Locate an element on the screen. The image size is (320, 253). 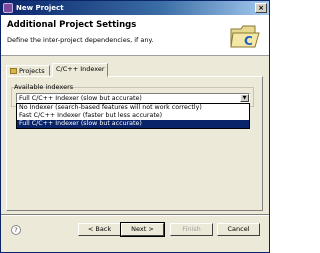
tab-projects: Projects is located at coordinates (28, 70).